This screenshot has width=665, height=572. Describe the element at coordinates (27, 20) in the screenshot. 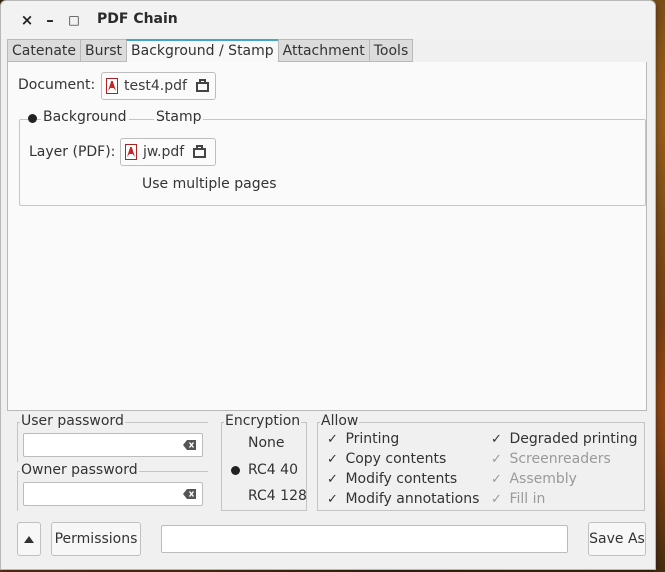

I see `close-icon: ×` at that location.